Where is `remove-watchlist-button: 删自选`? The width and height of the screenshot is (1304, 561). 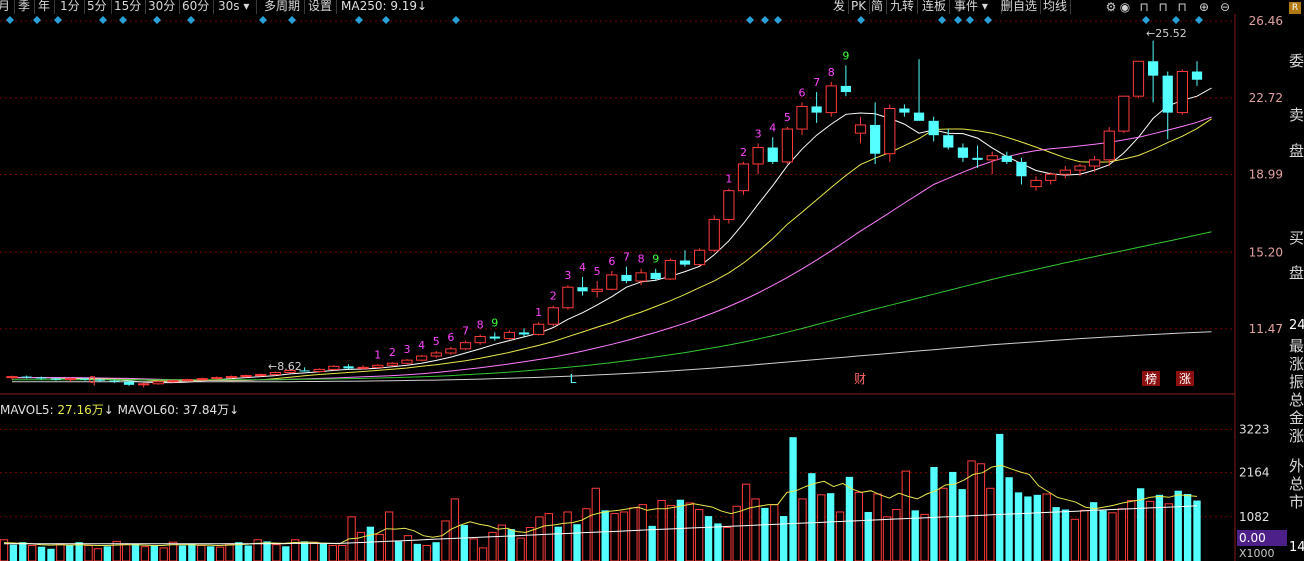
remove-watchlist-button: 删自选 is located at coordinates (1020, 7).